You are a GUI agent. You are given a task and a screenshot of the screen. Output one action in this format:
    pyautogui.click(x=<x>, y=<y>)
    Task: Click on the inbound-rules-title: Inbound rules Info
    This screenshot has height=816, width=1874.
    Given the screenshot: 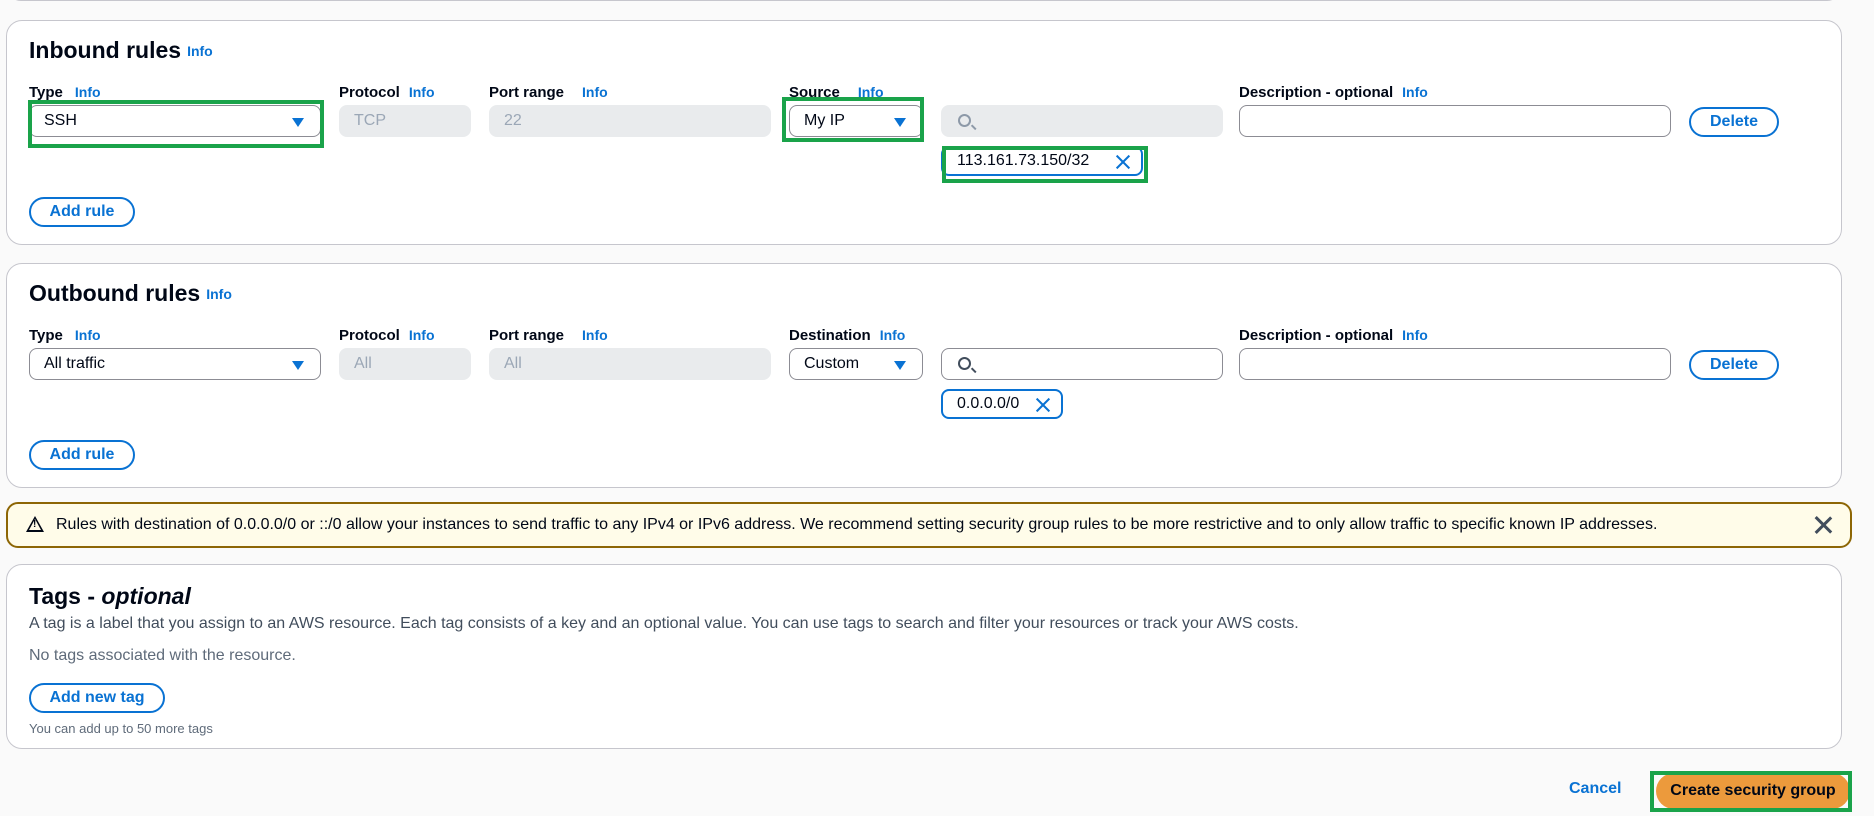 What is the action you would take?
    pyautogui.click(x=121, y=50)
    